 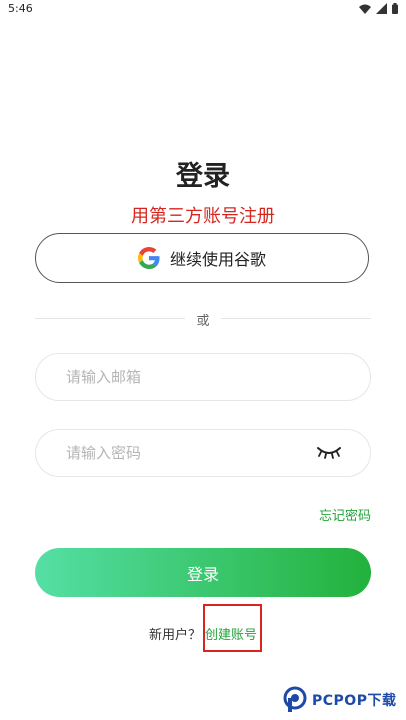 What do you see at coordinates (295, 699) in the screenshot?
I see `pcpop-logo-icon` at bounding box center [295, 699].